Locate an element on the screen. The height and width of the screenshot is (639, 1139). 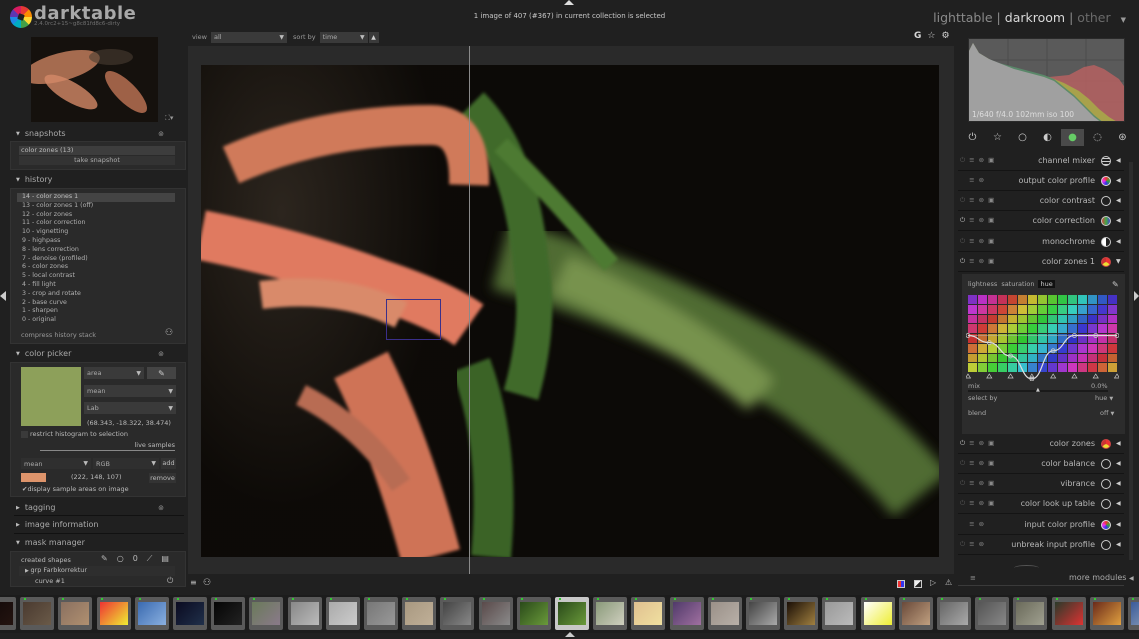
gamut-check-icon is located at coordinates (918, 584).